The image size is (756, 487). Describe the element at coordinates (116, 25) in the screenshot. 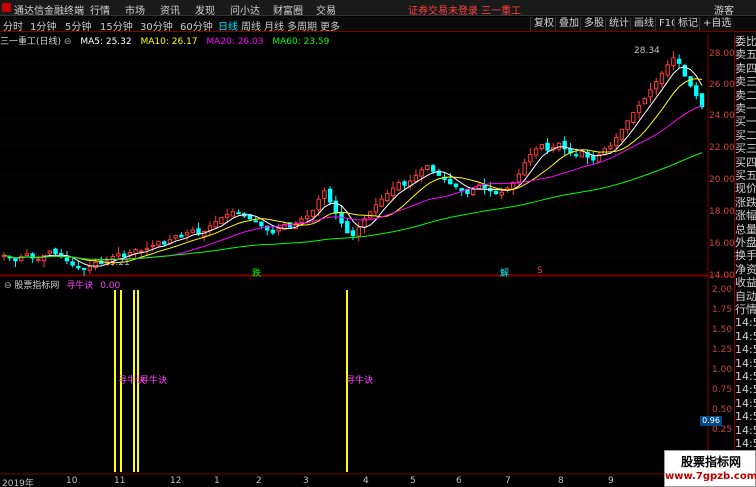

I see `period-15min: 15分钟` at that location.